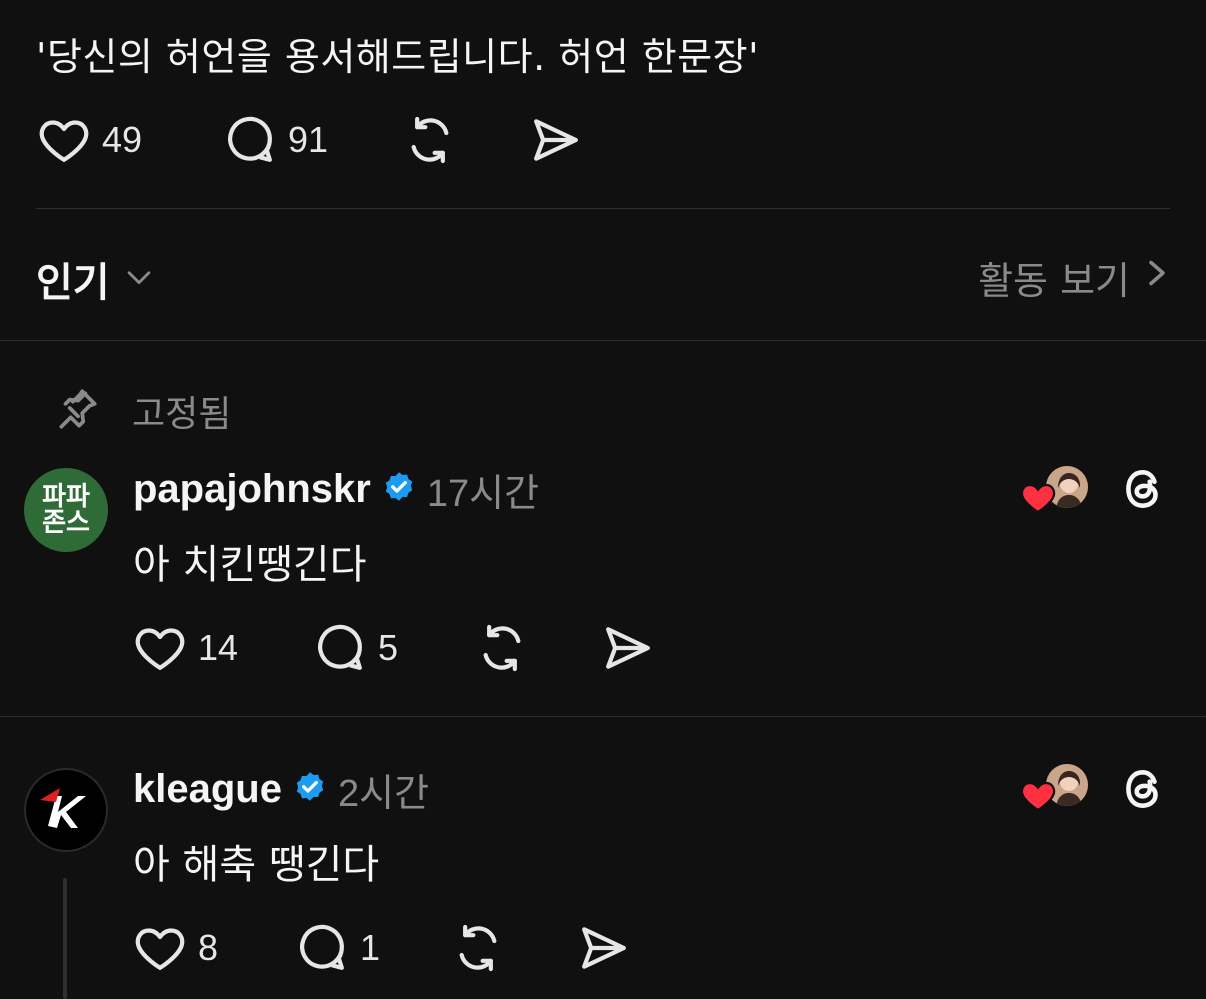 The height and width of the screenshot is (999, 1206). I want to click on like-button: 14, so click(185, 648).